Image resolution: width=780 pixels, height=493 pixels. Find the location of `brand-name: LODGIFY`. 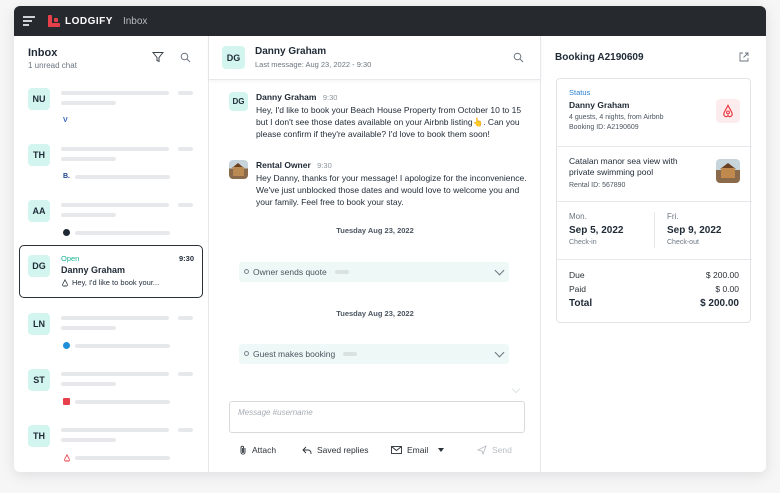

brand-name: LODGIFY is located at coordinates (89, 21).